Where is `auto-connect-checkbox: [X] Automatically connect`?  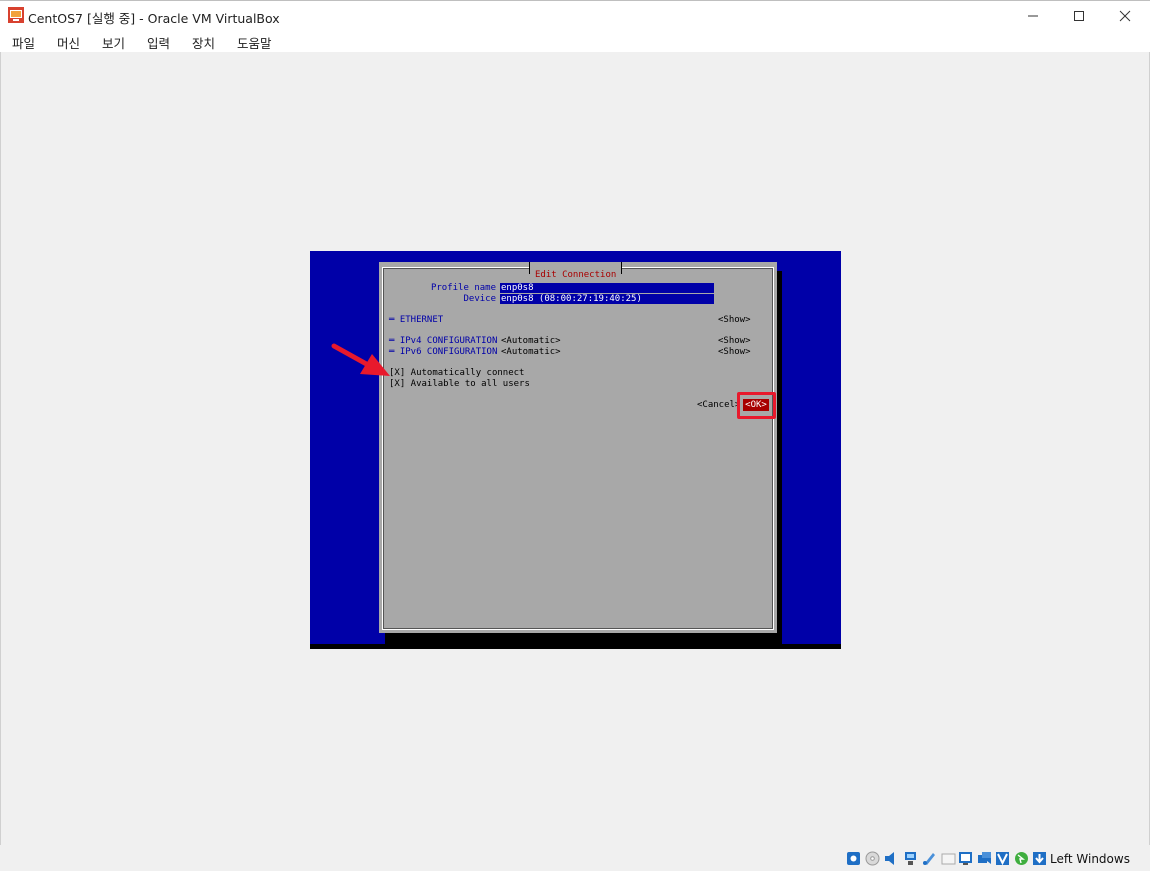 auto-connect-checkbox: [X] Automatically connect is located at coordinates (456, 373).